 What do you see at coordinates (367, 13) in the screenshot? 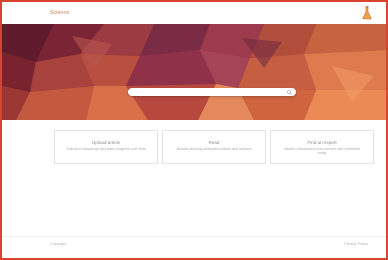
I see `flask-icon` at bounding box center [367, 13].